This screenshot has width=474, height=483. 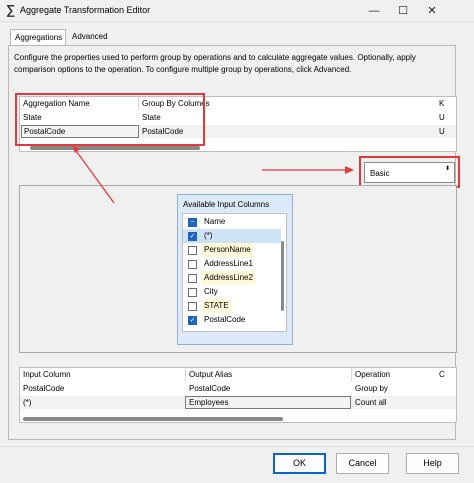 What do you see at coordinates (232, 292) in the screenshot?
I see `list-item: City` at bounding box center [232, 292].